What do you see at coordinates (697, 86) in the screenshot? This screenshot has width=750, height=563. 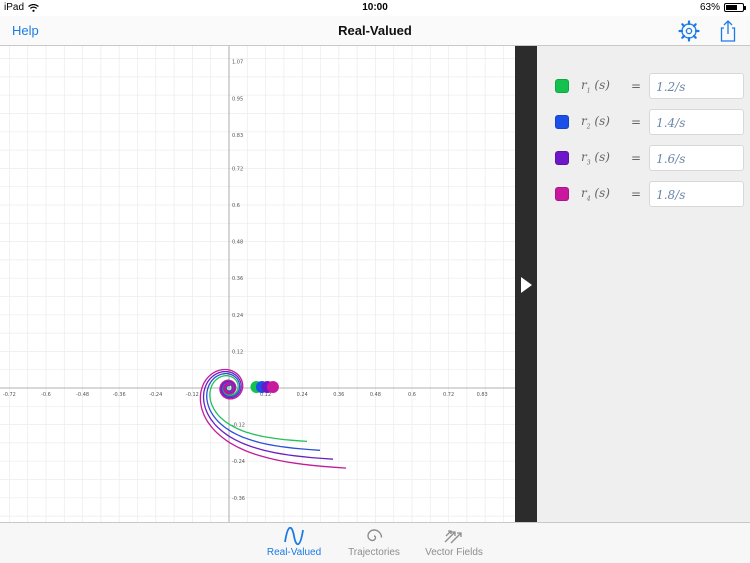 I see `function-input-1: 1.2/s` at bounding box center [697, 86].